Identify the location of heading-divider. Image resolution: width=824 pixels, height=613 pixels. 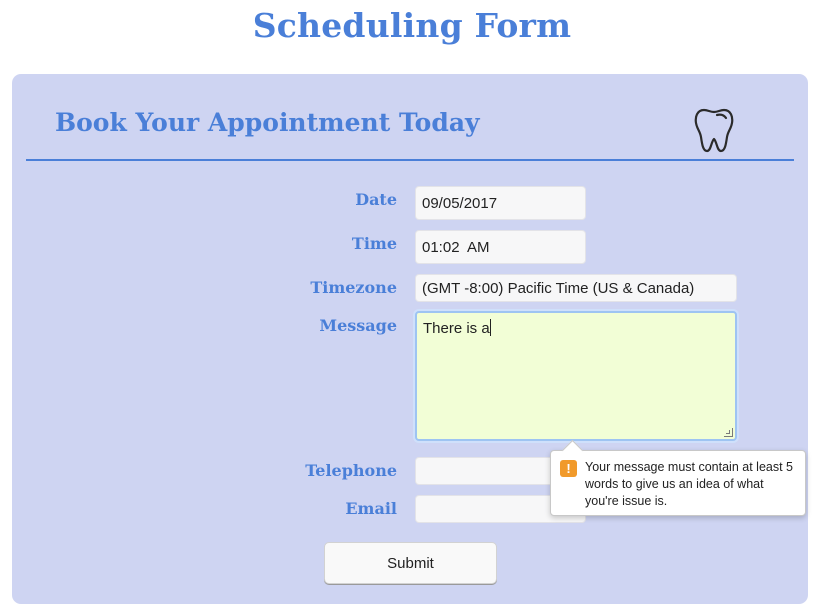
(410, 160).